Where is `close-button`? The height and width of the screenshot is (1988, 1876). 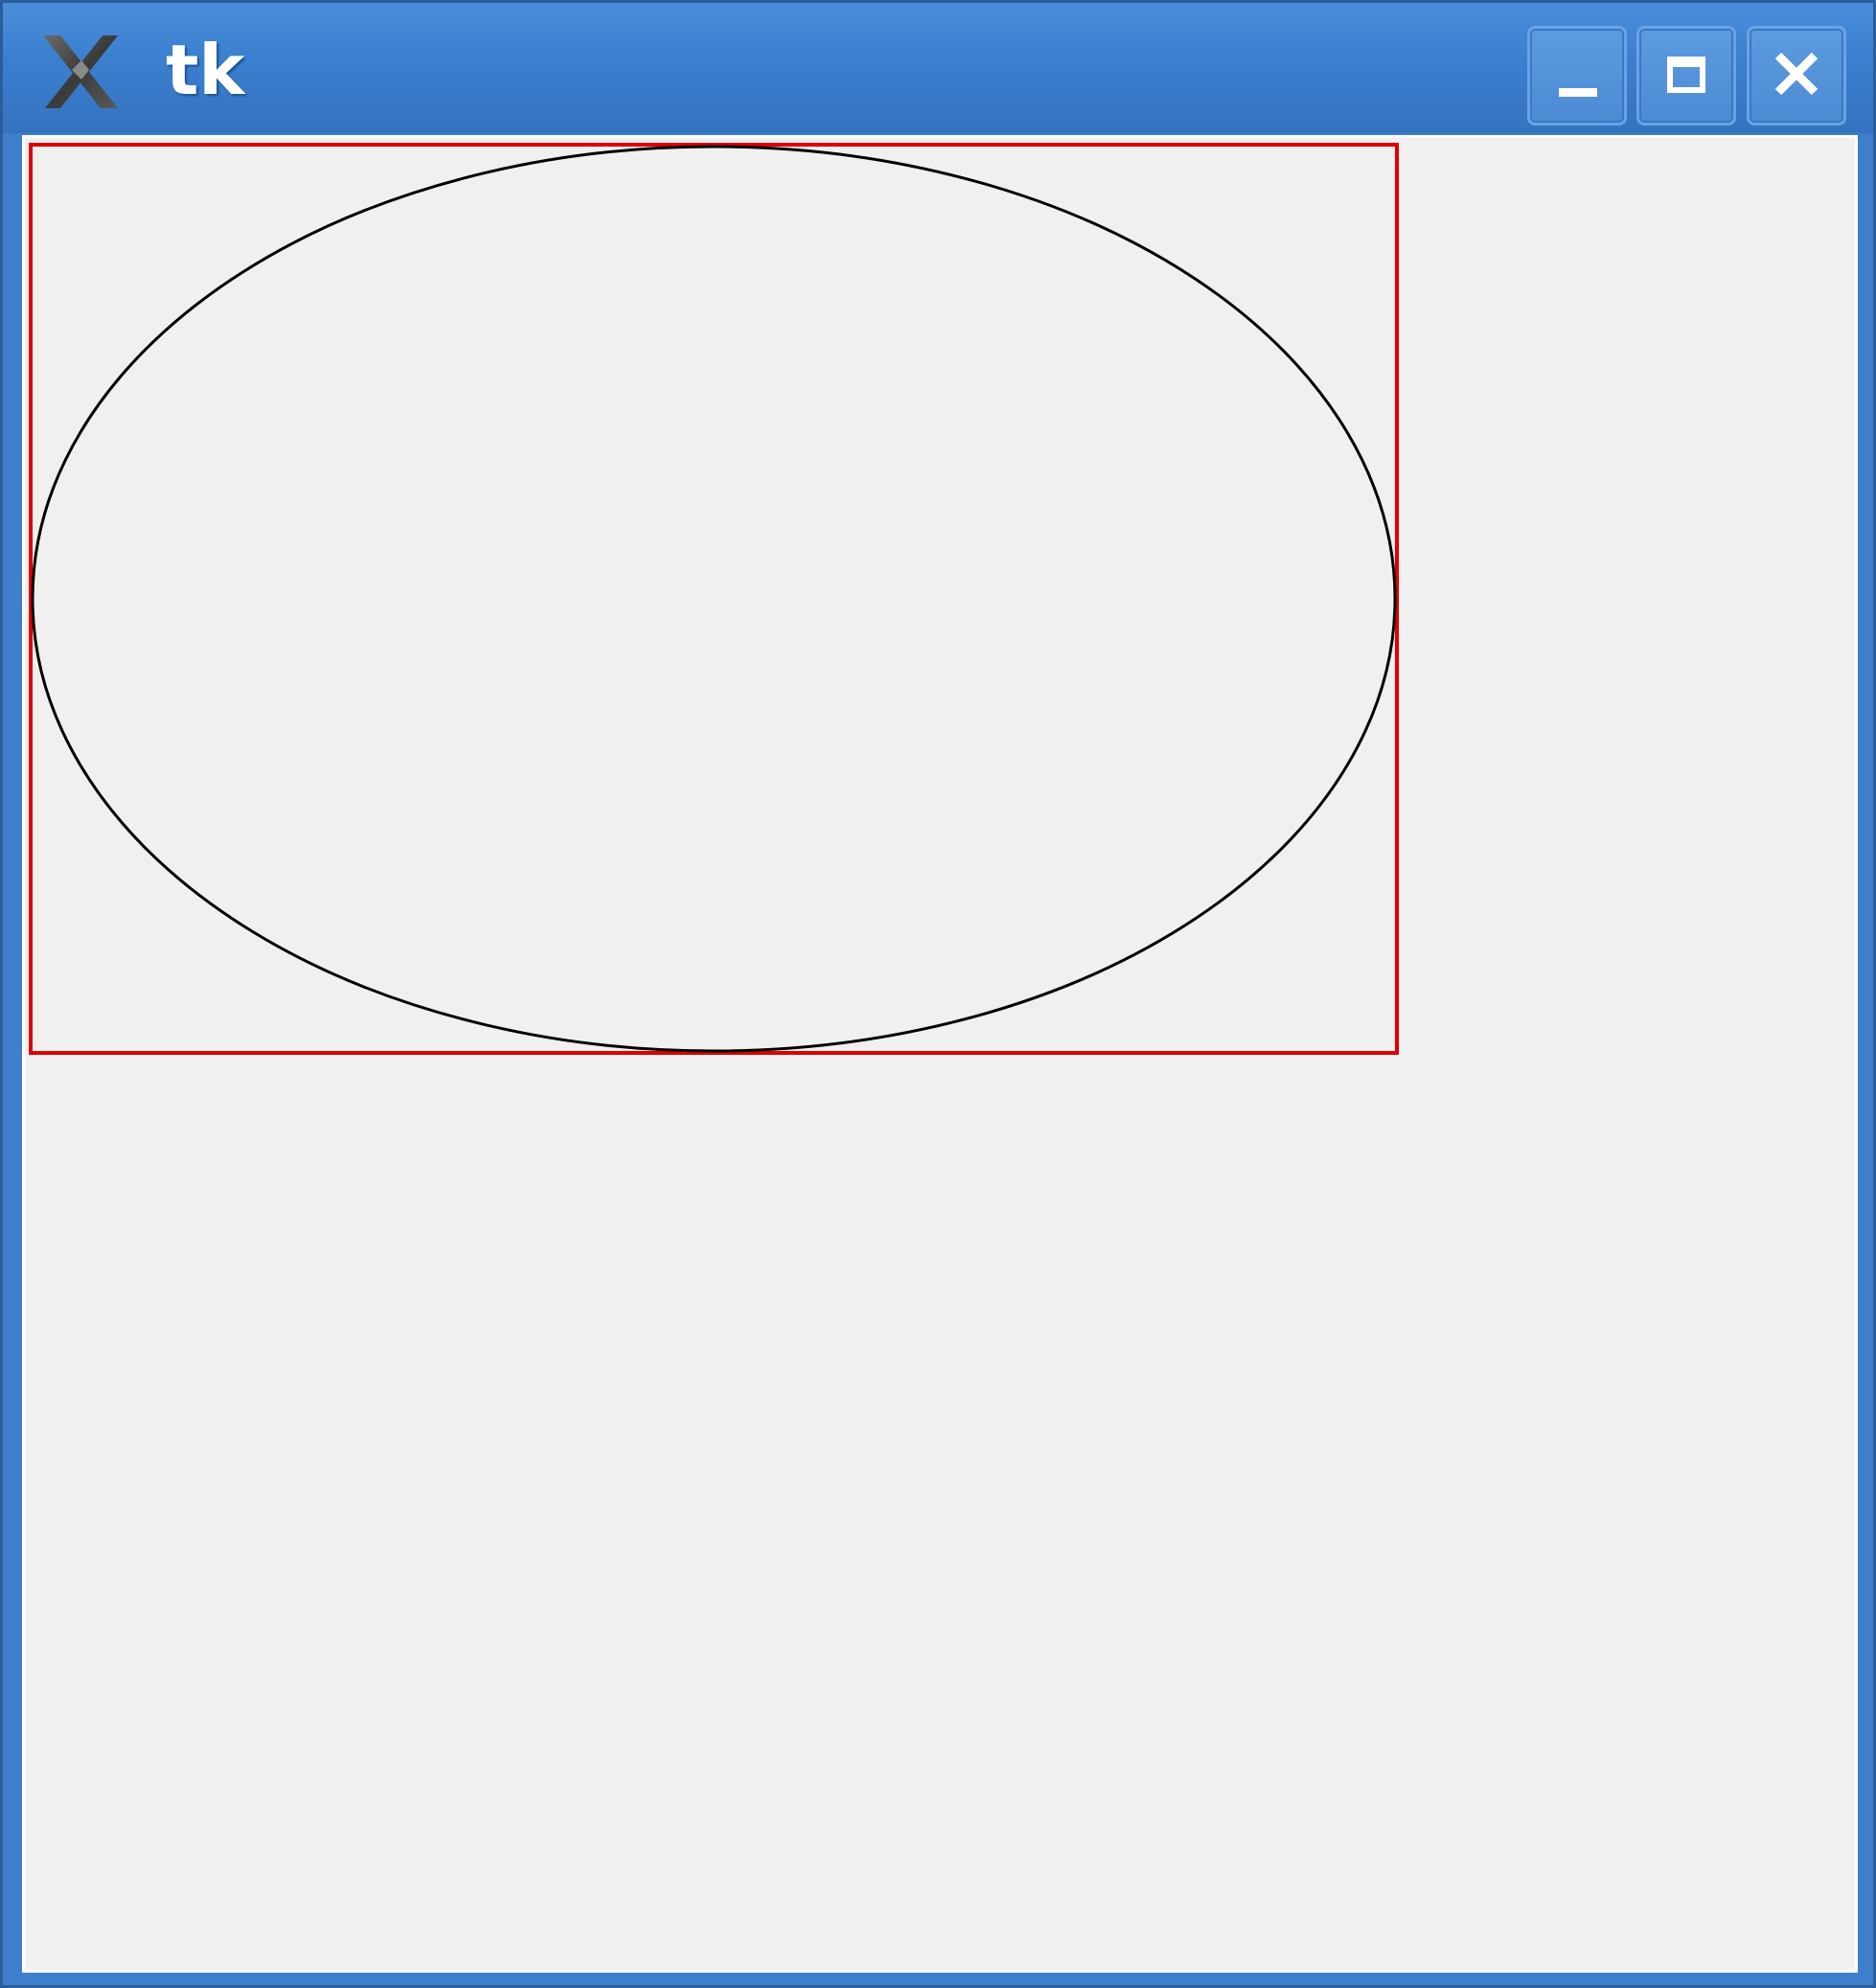
close-button is located at coordinates (1796, 76).